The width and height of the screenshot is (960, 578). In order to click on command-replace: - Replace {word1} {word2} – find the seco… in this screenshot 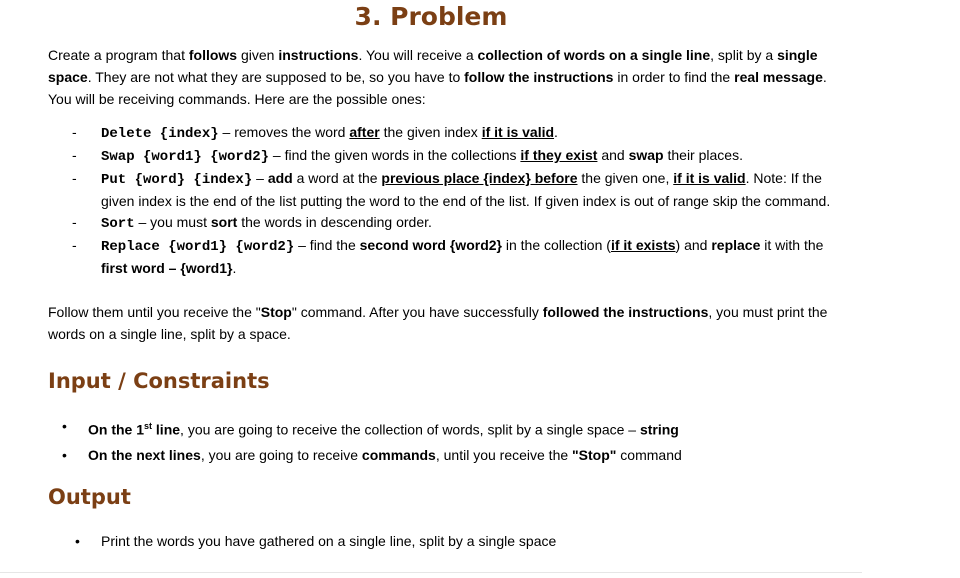, I will do `click(448, 256)`.